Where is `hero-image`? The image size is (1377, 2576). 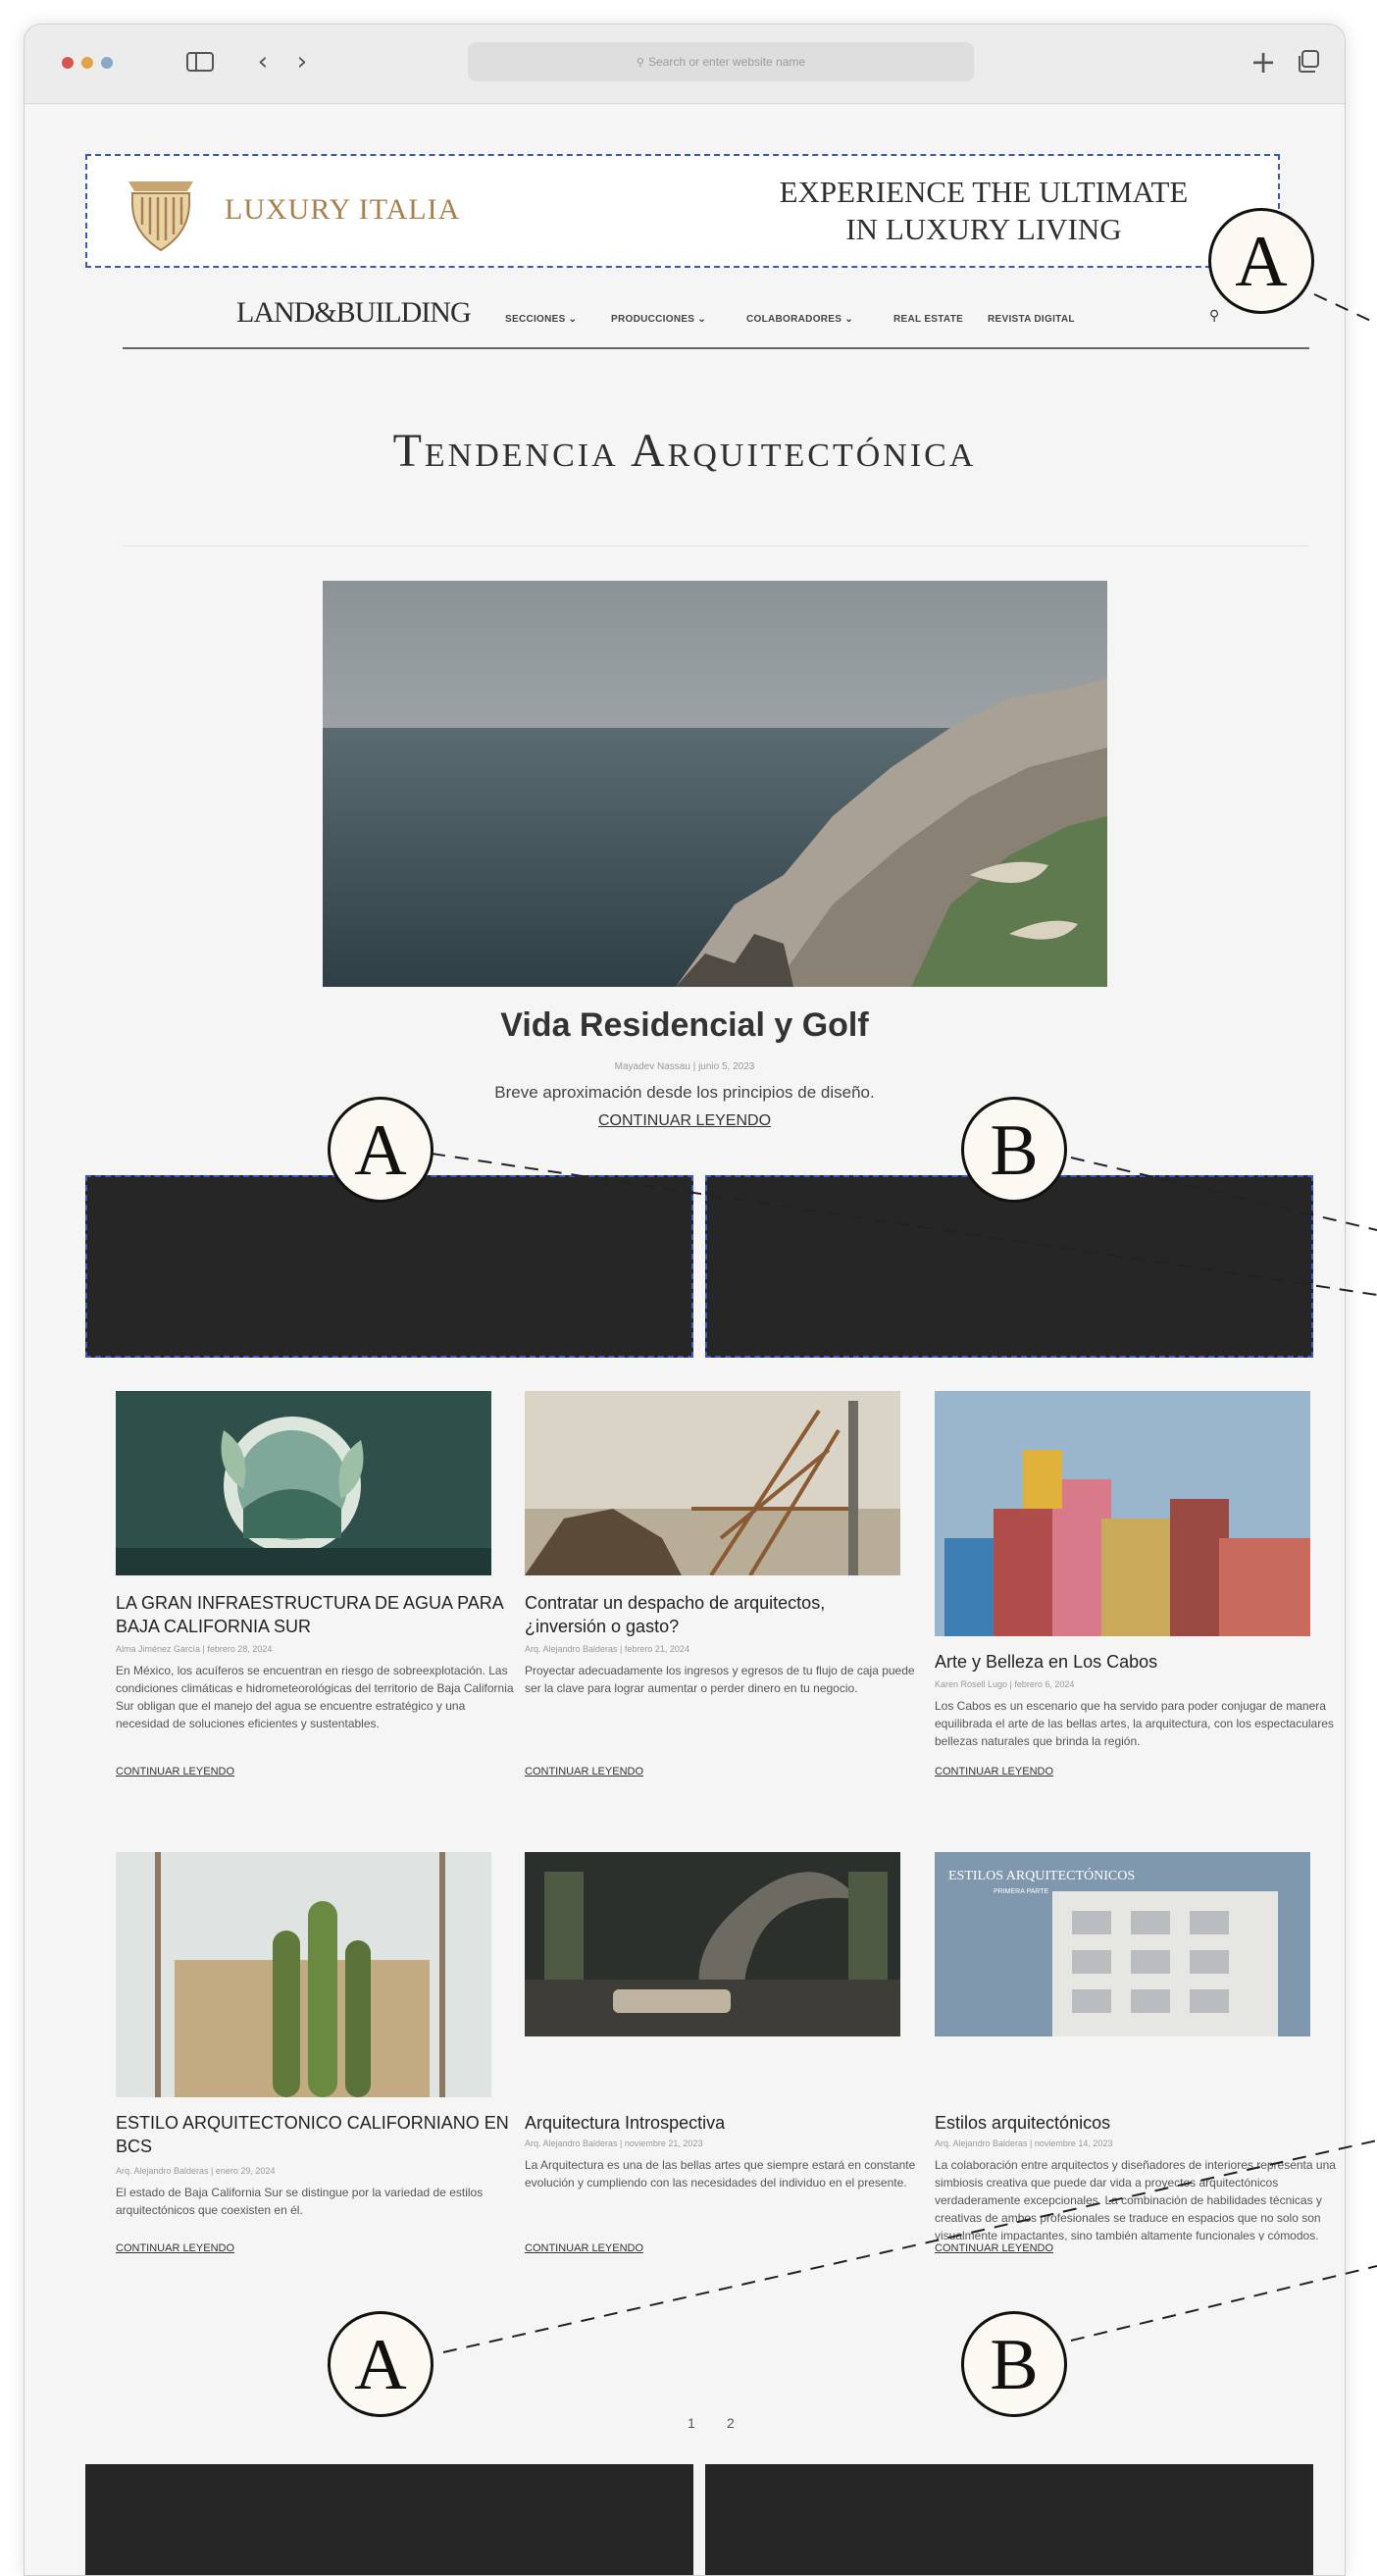 hero-image is located at coordinates (715, 784).